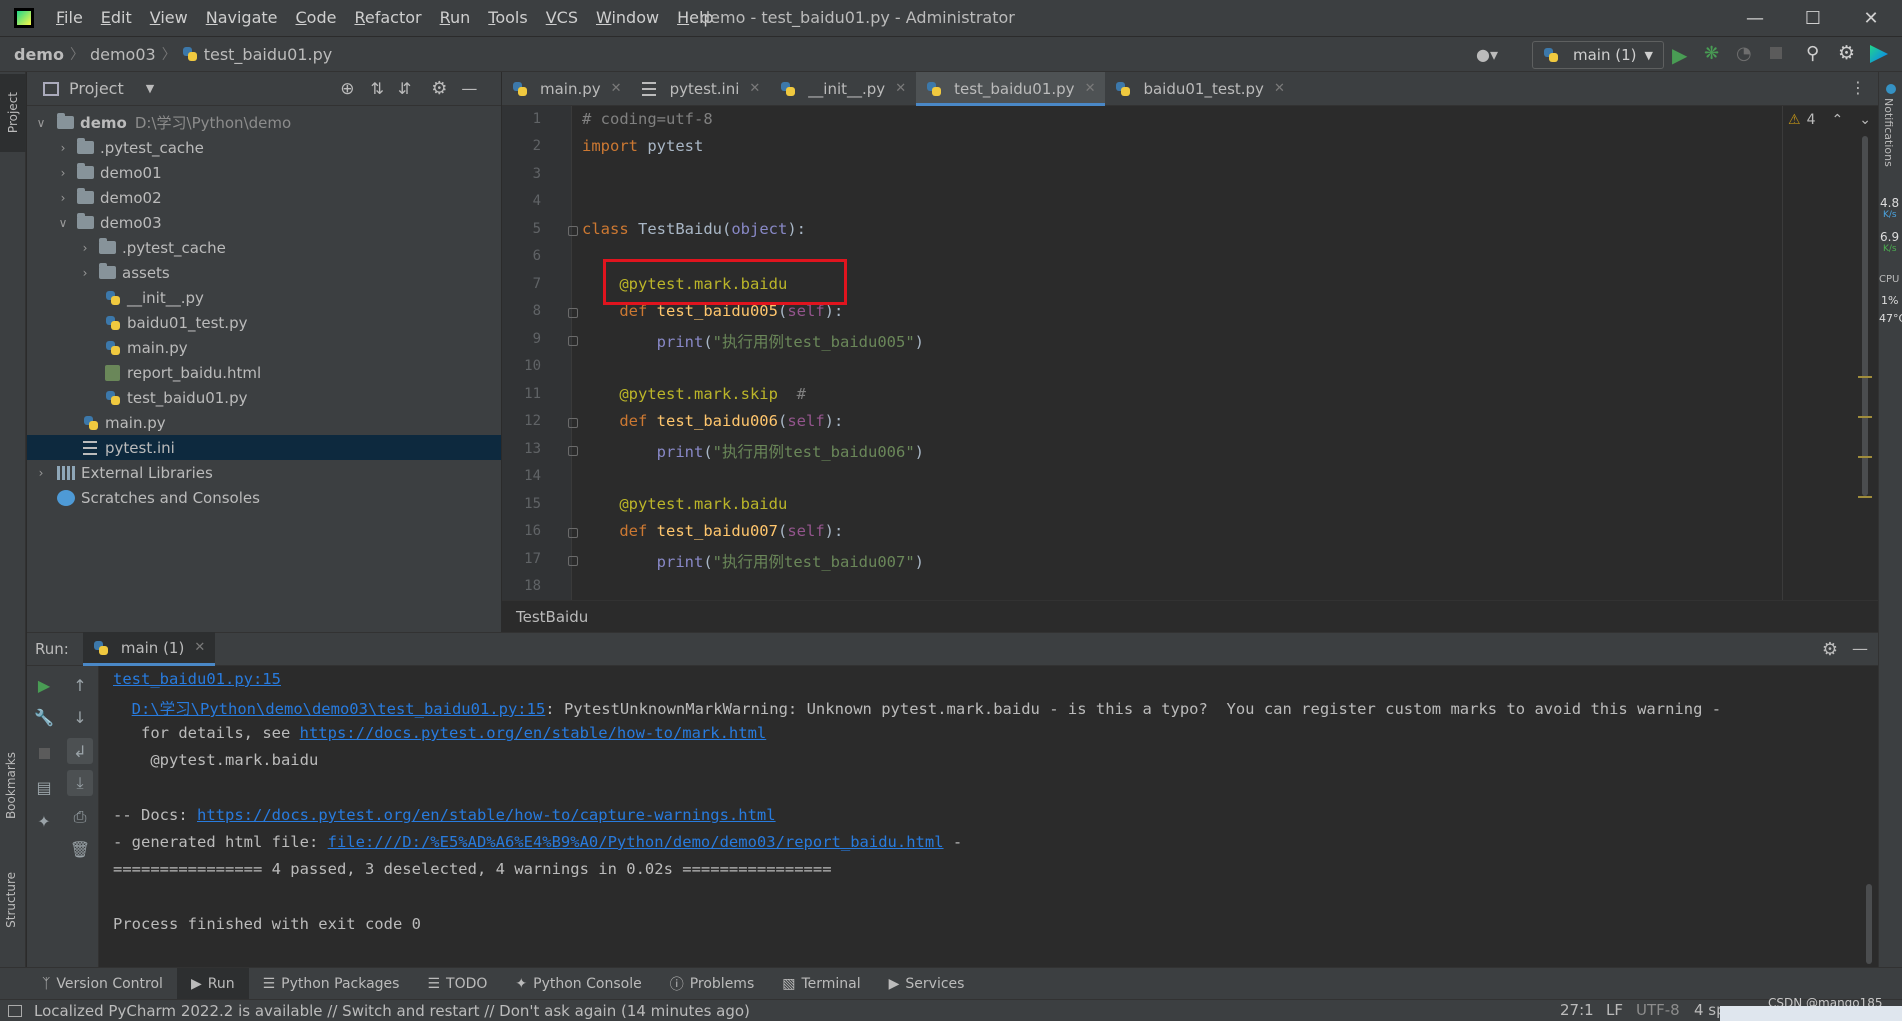 Image resolution: width=1902 pixels, height=1021 pixels. I want to click on tree-item-pytest-cache: › .pytest_cache, so click(264, 147).